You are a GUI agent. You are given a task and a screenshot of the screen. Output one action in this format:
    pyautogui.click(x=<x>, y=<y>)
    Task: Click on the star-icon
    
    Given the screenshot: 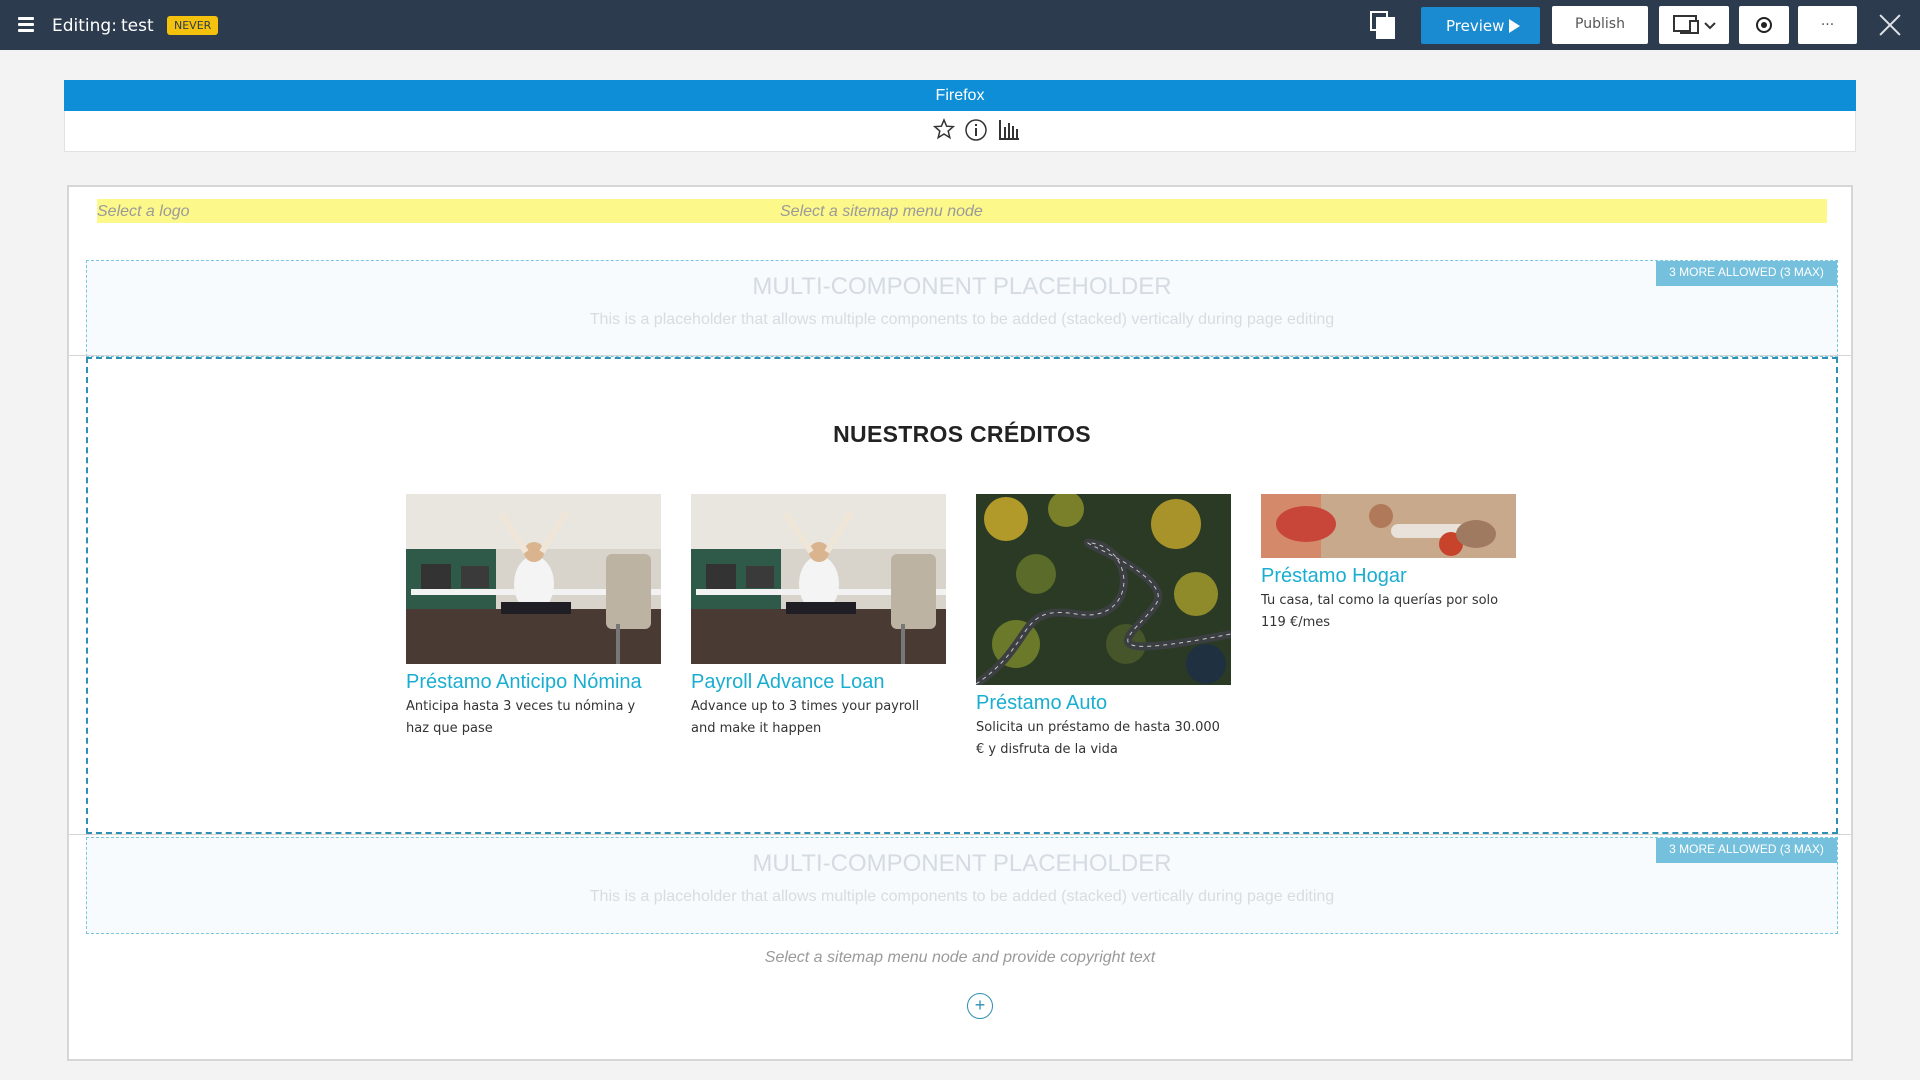 What is the action you would take?
    pyautogui.click(x=945, y=131)
    